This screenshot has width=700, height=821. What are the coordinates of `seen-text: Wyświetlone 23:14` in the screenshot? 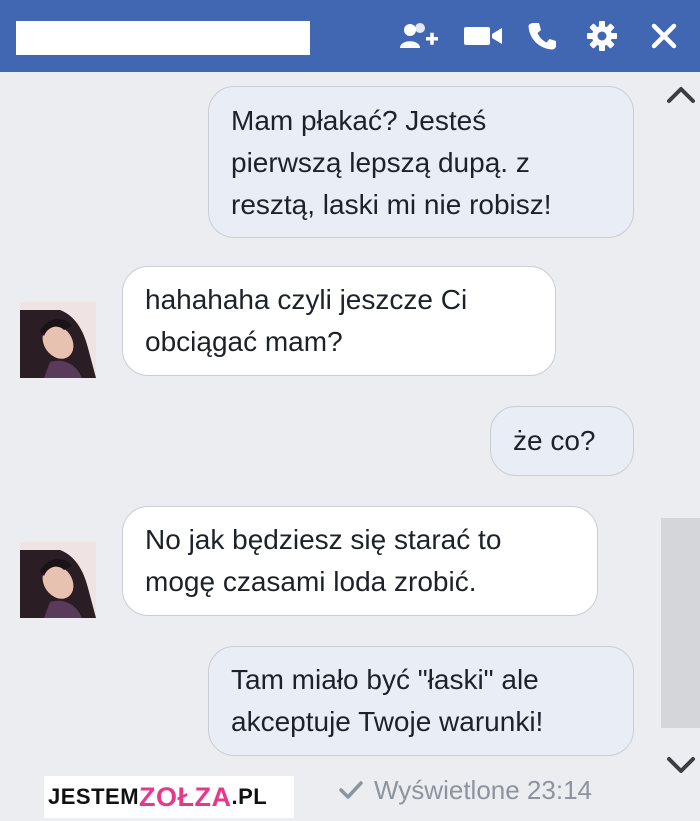 It's located at (483, 789).